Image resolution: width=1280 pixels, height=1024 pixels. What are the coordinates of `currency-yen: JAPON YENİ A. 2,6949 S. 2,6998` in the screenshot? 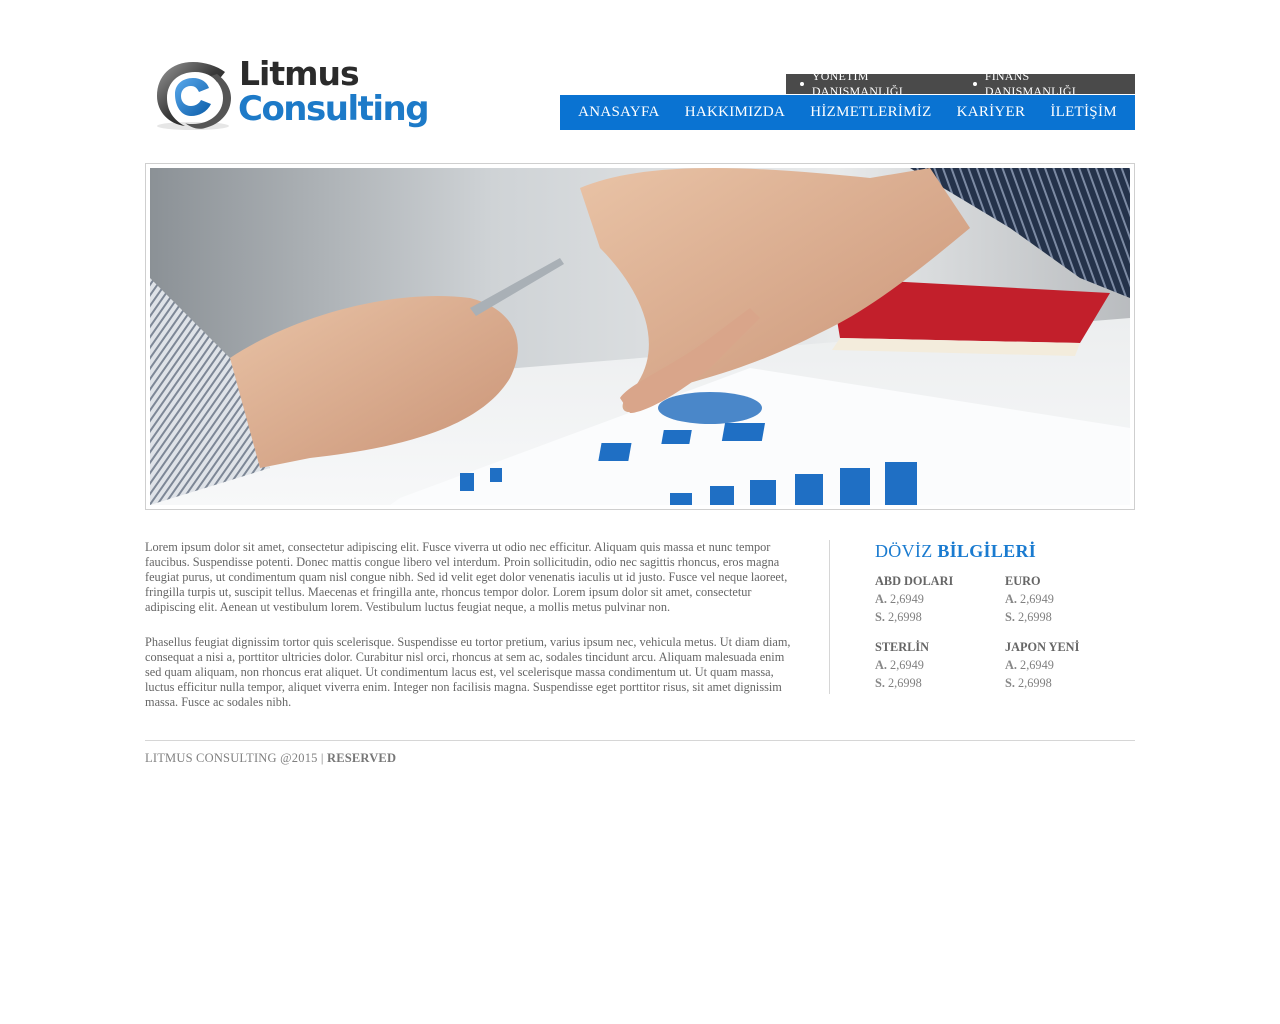 It's located at (1070, 665).